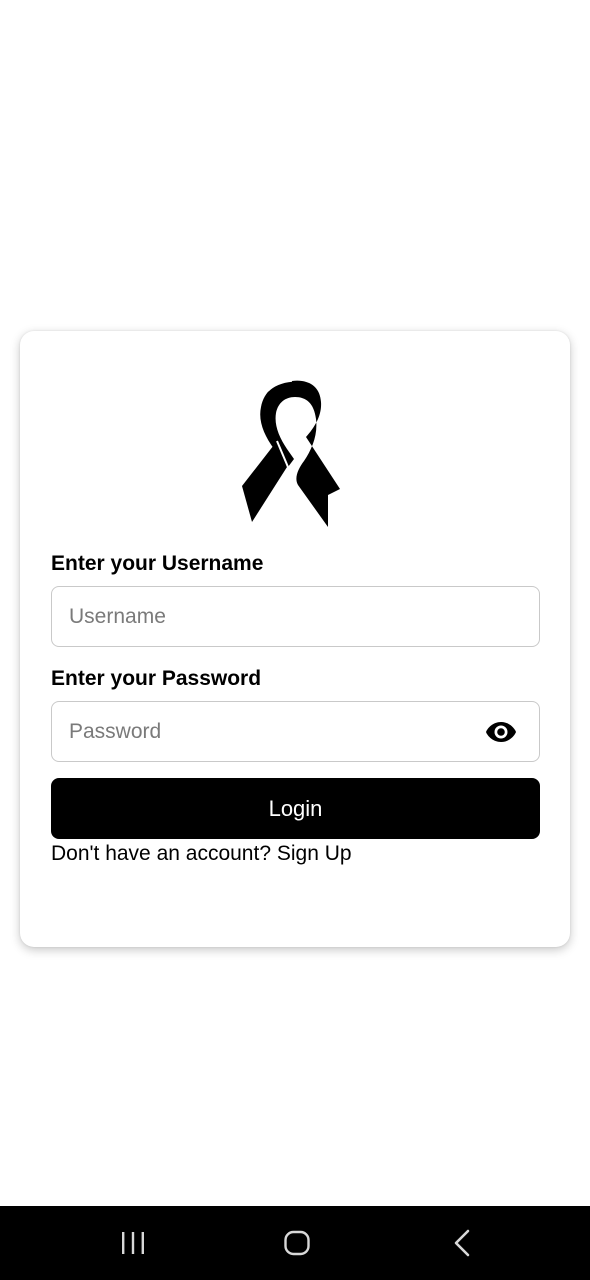 The width and height of the screenshot is (590, 1280). I want to click on password-input, so click(269, 731).